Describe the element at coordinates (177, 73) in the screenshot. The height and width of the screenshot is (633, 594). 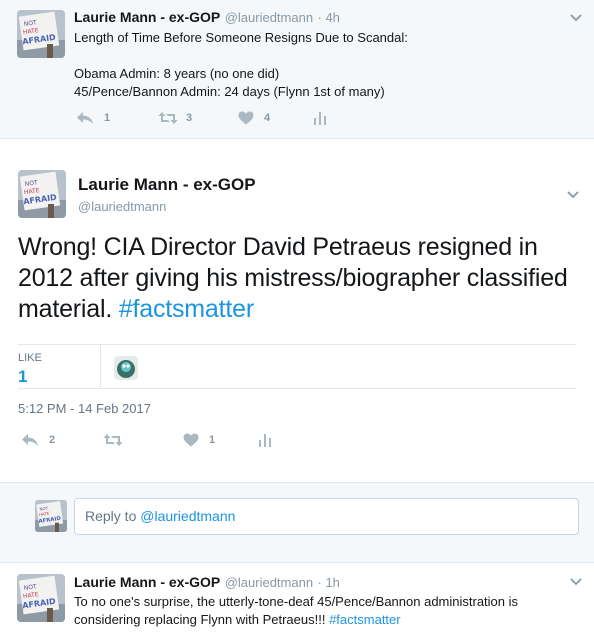
I see `tweet-line: Obama Admin: 8 years (no one did)` at that location.